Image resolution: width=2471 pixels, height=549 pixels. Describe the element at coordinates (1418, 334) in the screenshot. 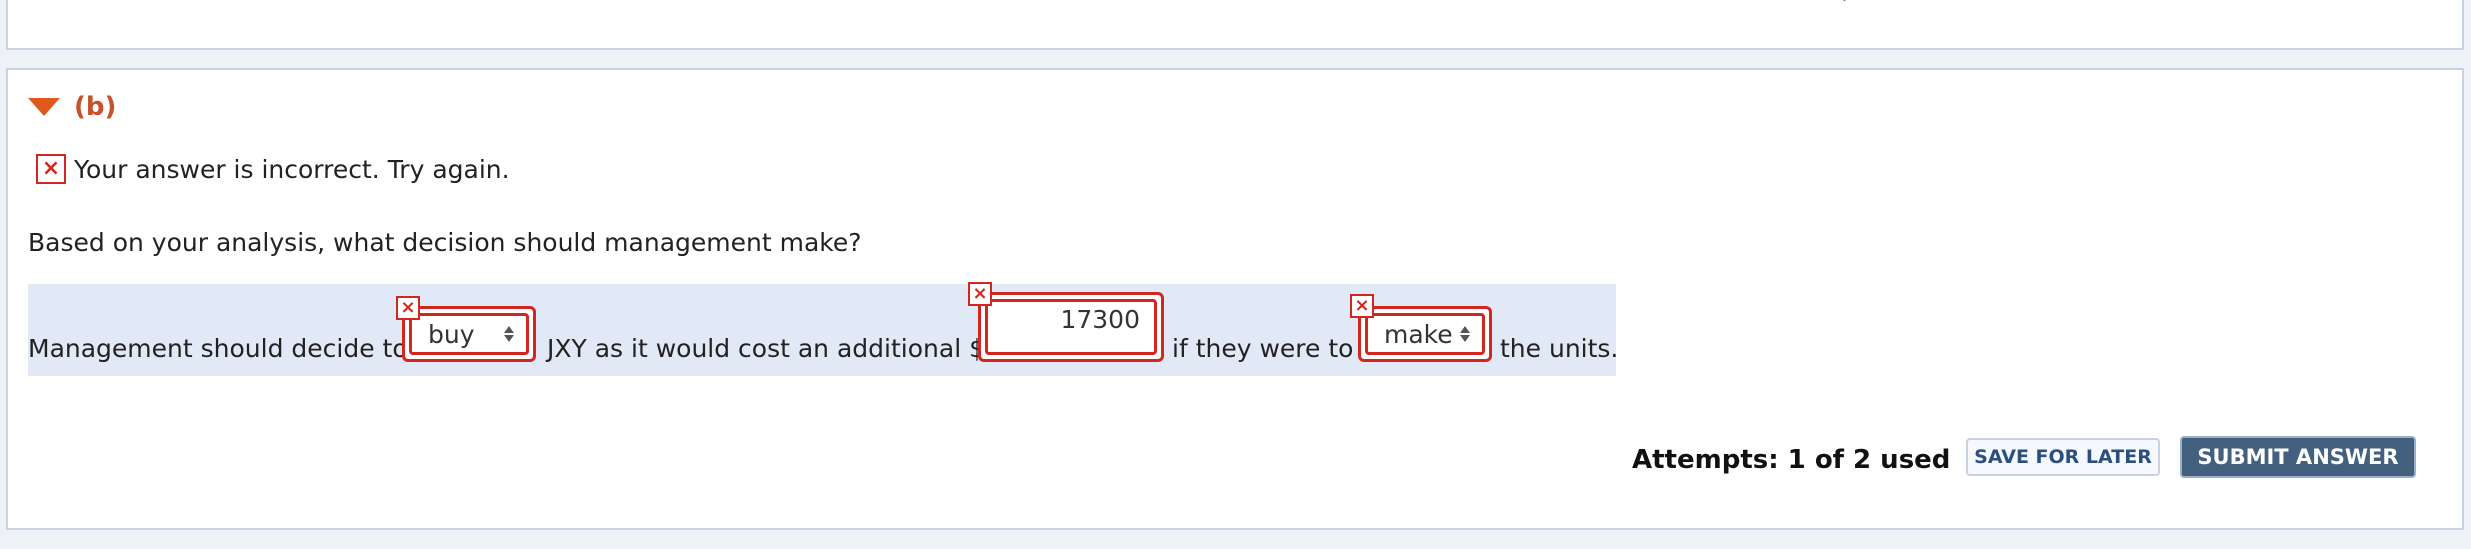

I see `make-buy-select-value: make` at that location.